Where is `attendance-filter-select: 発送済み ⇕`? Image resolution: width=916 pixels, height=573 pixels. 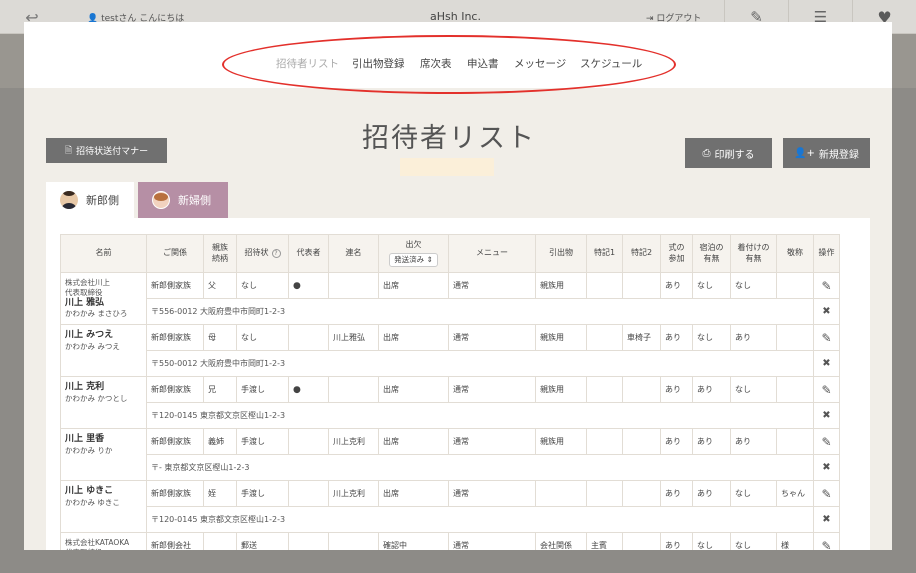
attendance-filter-select: 発送済み ⇕ is located at coordinates (413, 260).